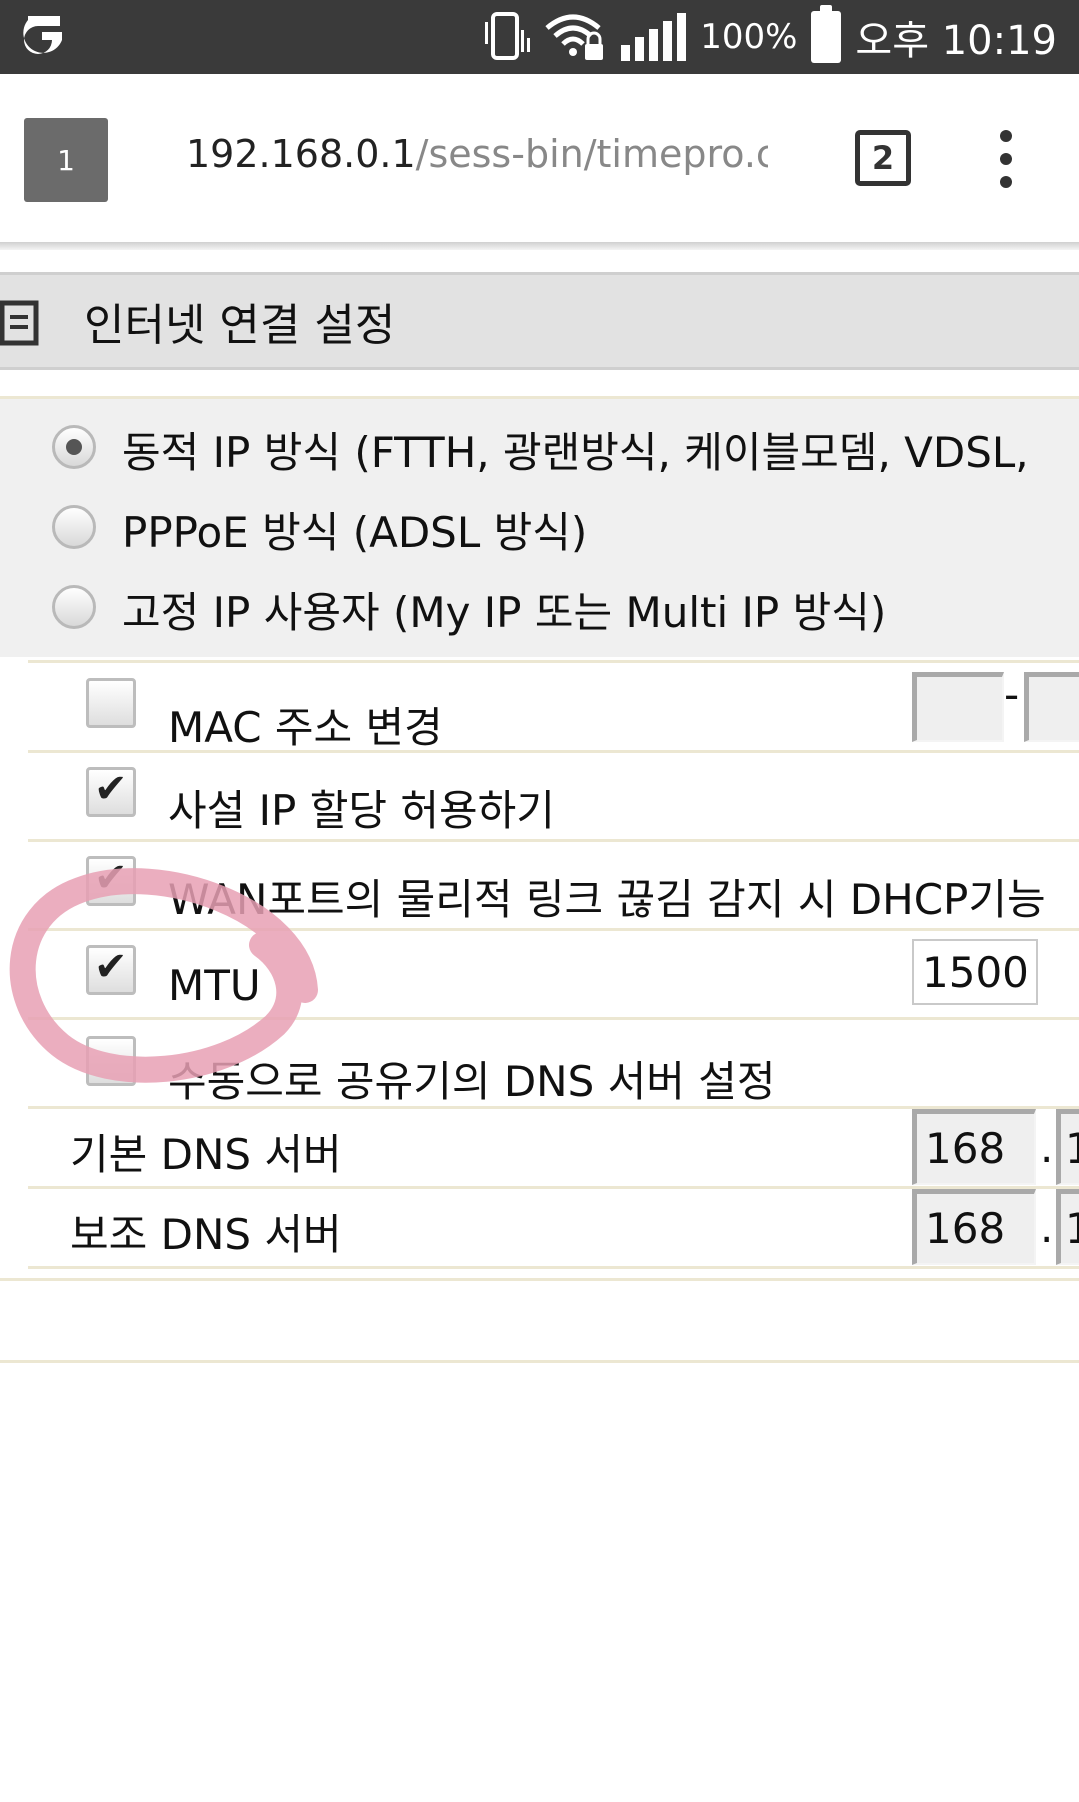 The height and width of the screenshot is (1802, 1079). What do you see at coordinates (240, 325) in the screenshot?
I see `section-title: 인터넷 연결 설정` at bounding box center [240, 325].